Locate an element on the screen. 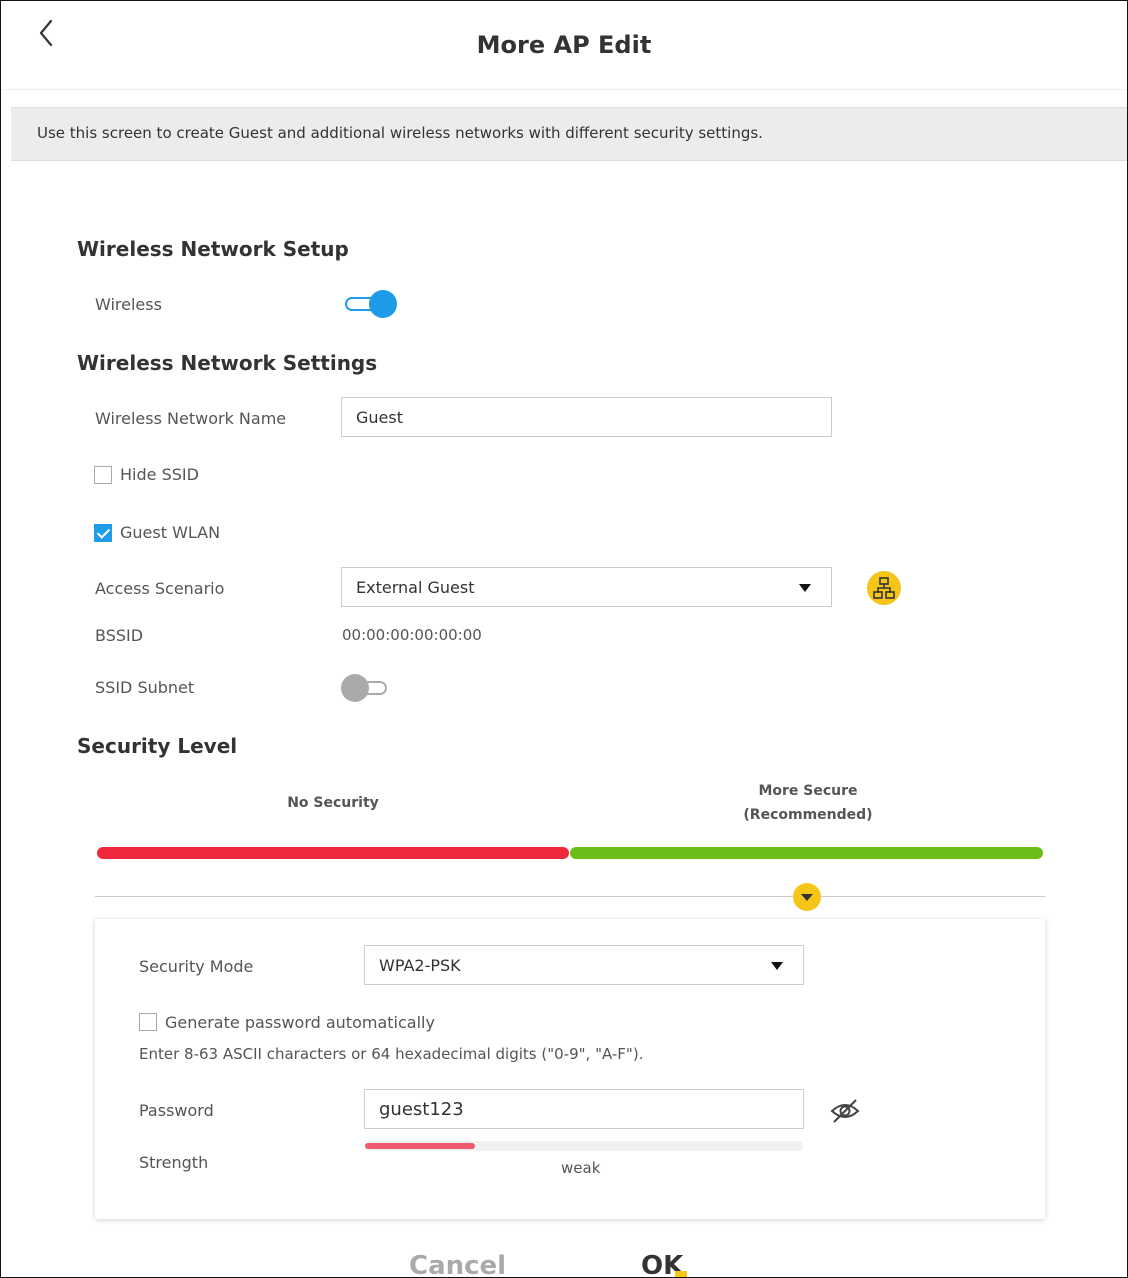 Image resolution: width=1128 pixels, height=1278 pixels. access-scenario-label: Access Scenario is located at coordinates (160, 588).